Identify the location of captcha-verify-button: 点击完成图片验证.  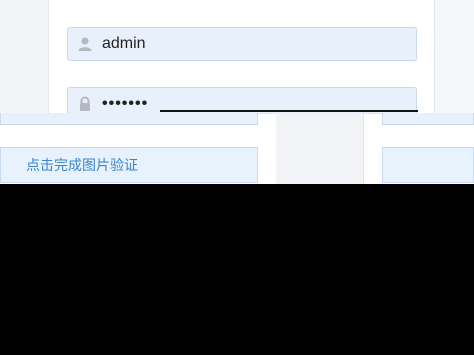
(129, 165).